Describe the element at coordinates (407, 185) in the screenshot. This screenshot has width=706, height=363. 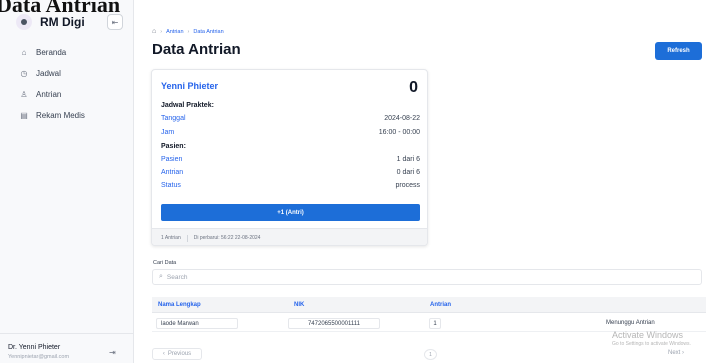
I see `row-value: process` at that location.